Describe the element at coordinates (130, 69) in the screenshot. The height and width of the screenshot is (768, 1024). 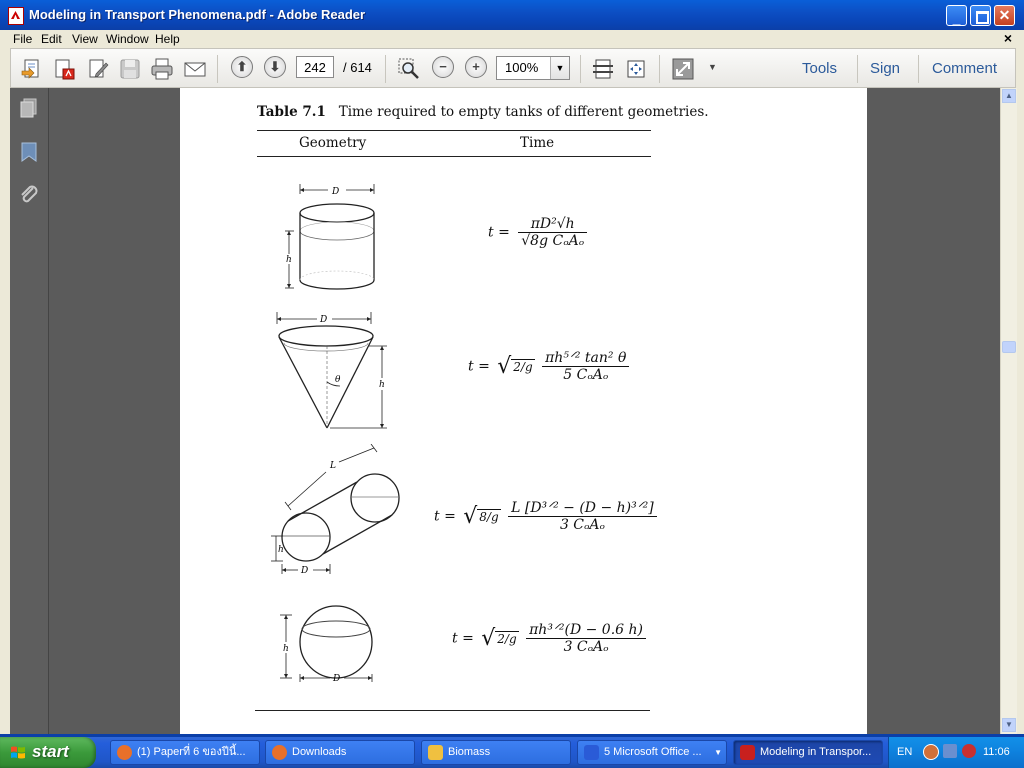
I see `save-icon` at that location.